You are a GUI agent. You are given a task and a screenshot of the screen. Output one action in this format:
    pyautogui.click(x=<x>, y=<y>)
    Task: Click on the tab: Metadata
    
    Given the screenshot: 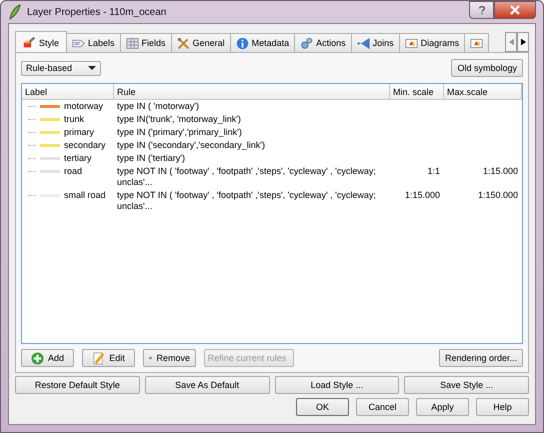 What is the action you would take?
    pyautogui.click(x=263, y=42)
    